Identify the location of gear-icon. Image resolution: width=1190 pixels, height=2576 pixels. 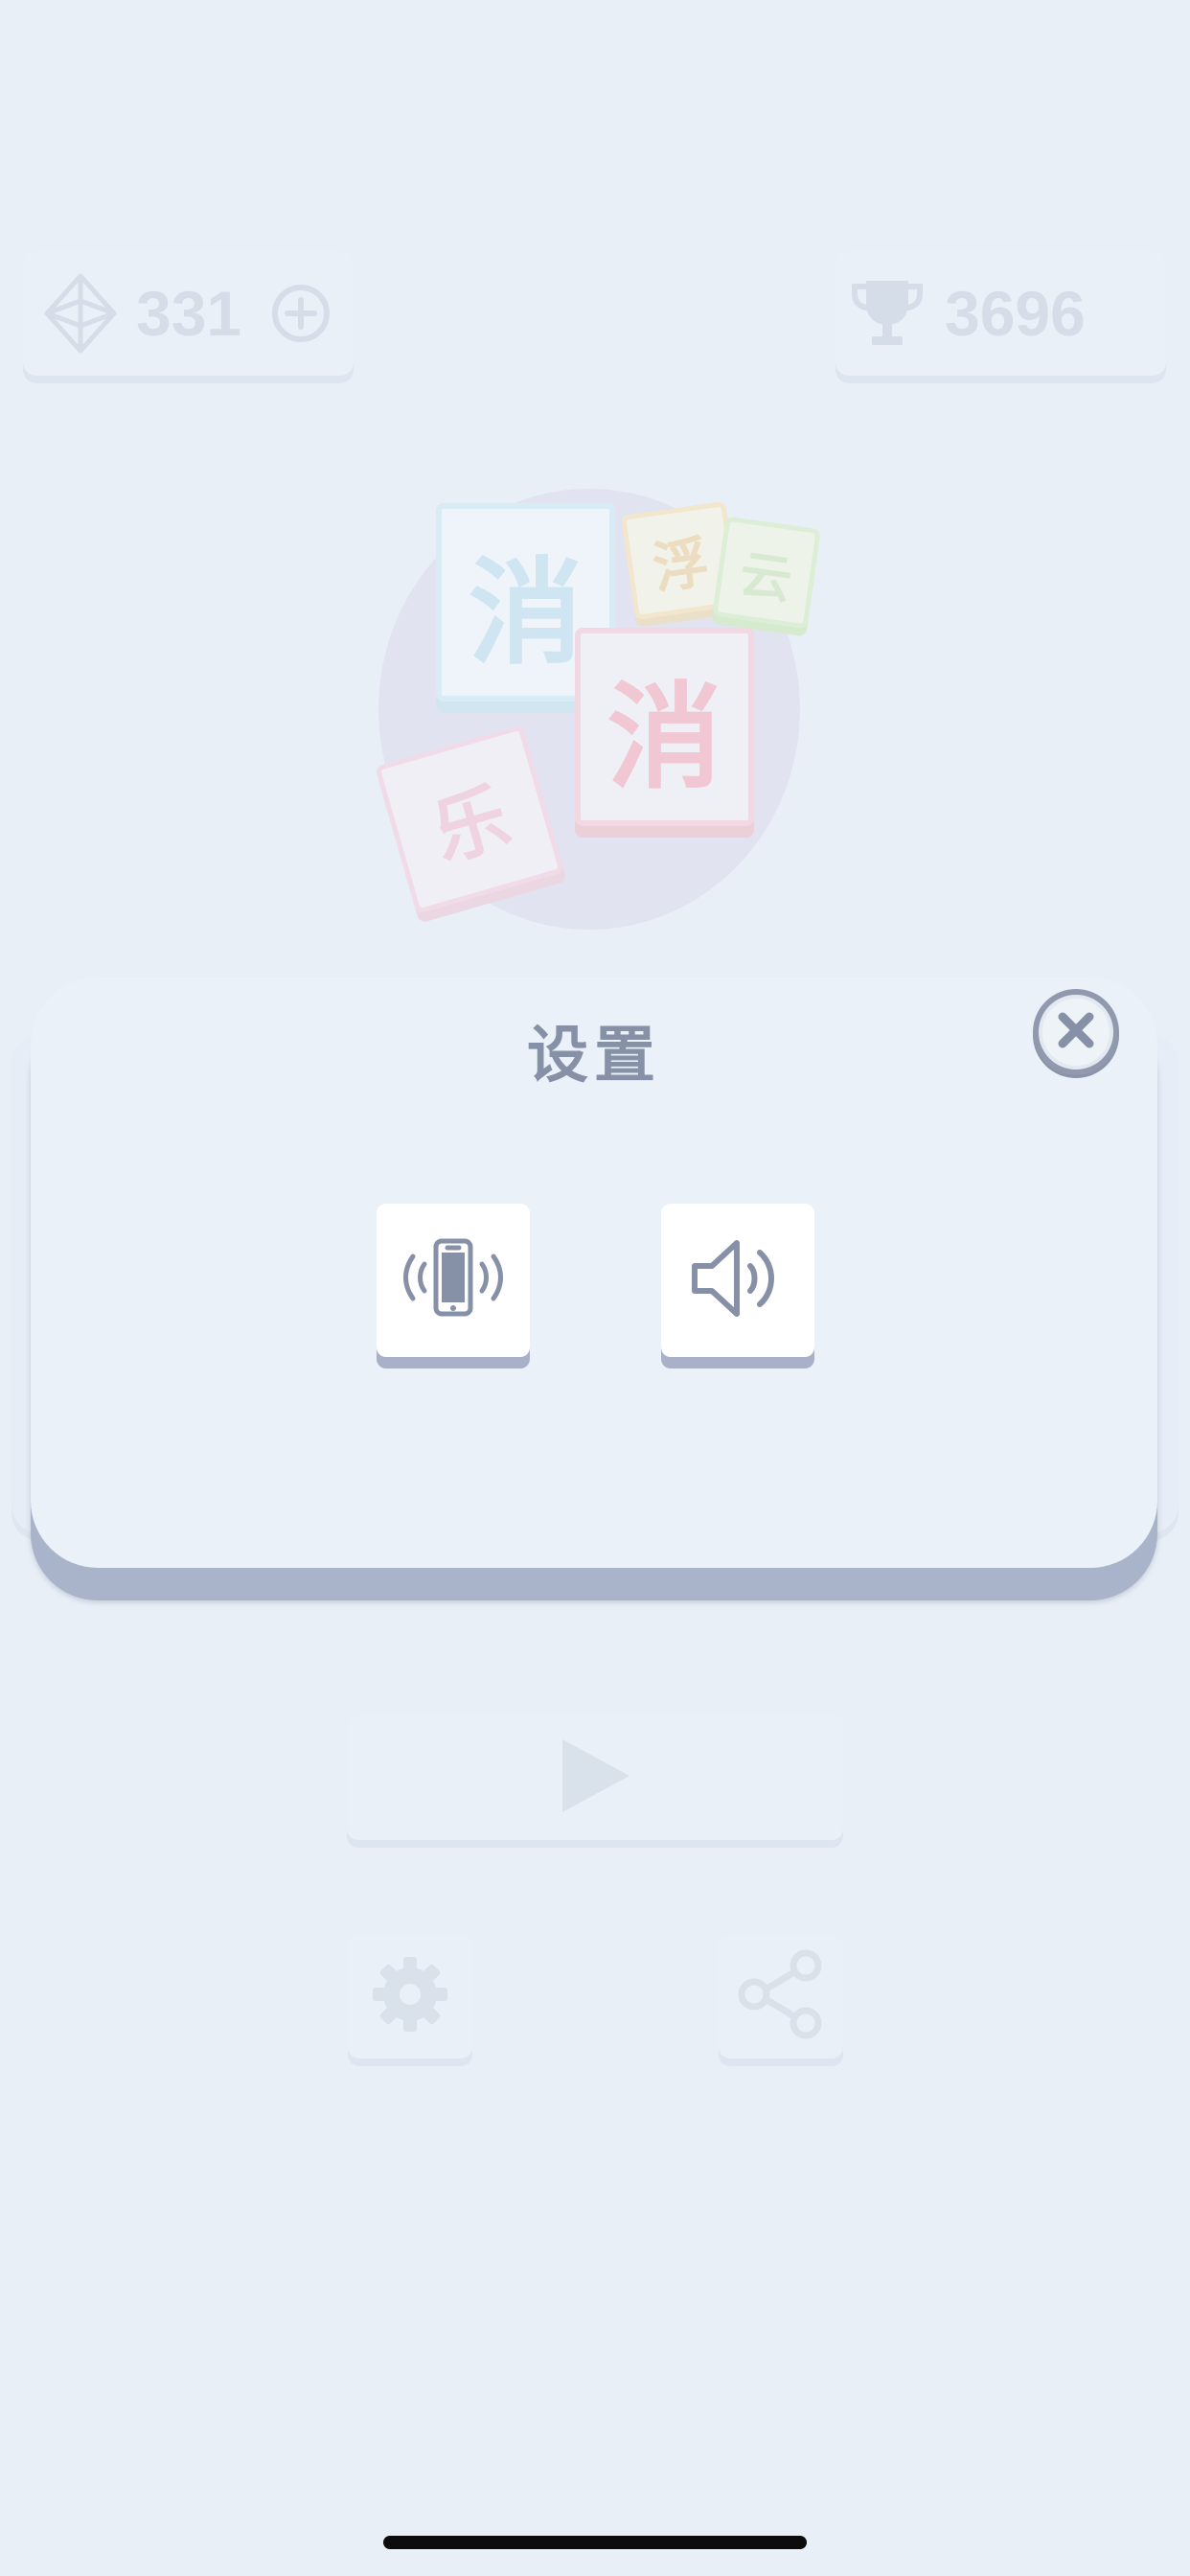
(410, 1997).